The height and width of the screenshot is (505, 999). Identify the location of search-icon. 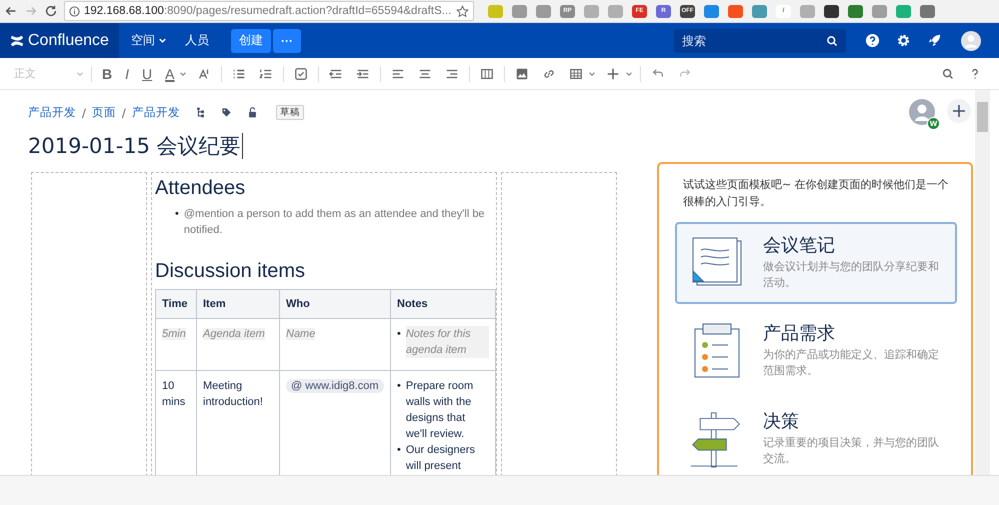
(832, 40).